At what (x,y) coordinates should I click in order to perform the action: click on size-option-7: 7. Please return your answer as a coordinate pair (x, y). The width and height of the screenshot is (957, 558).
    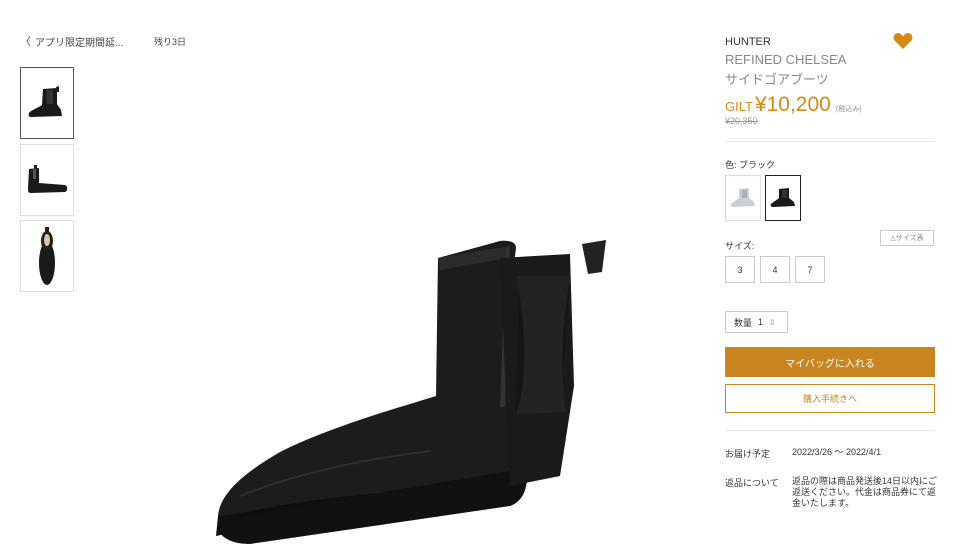
    Looking at the image, I should click on (810, 269).